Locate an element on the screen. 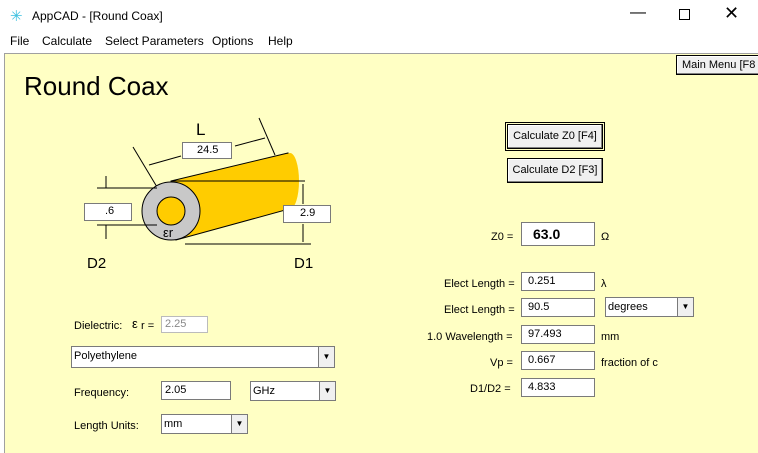  menu-calculate: Calculate is located at coordinates (67, 41).